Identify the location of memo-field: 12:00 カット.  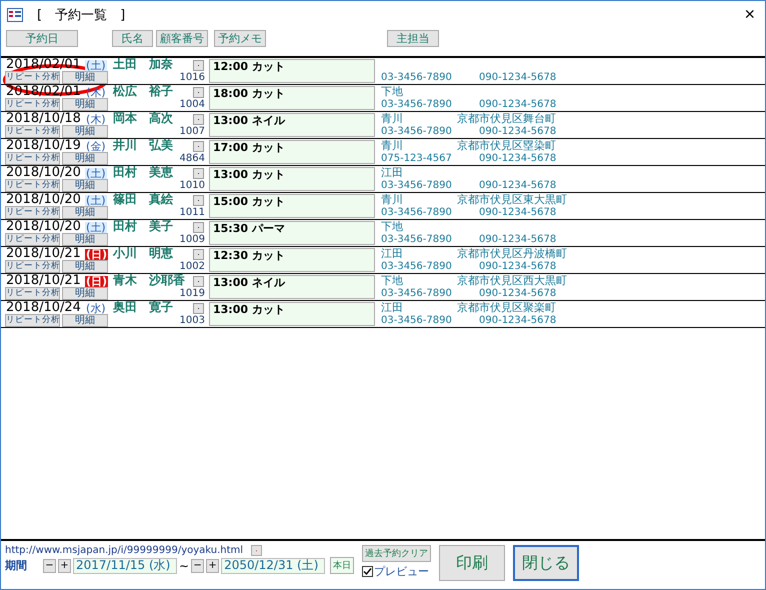
(292, 71).